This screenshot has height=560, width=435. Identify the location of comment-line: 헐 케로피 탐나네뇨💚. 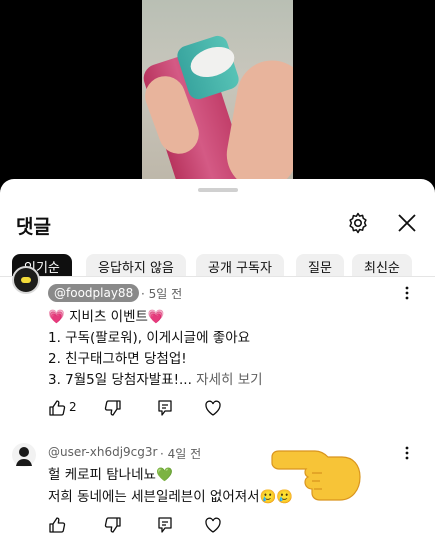
(110, 475).